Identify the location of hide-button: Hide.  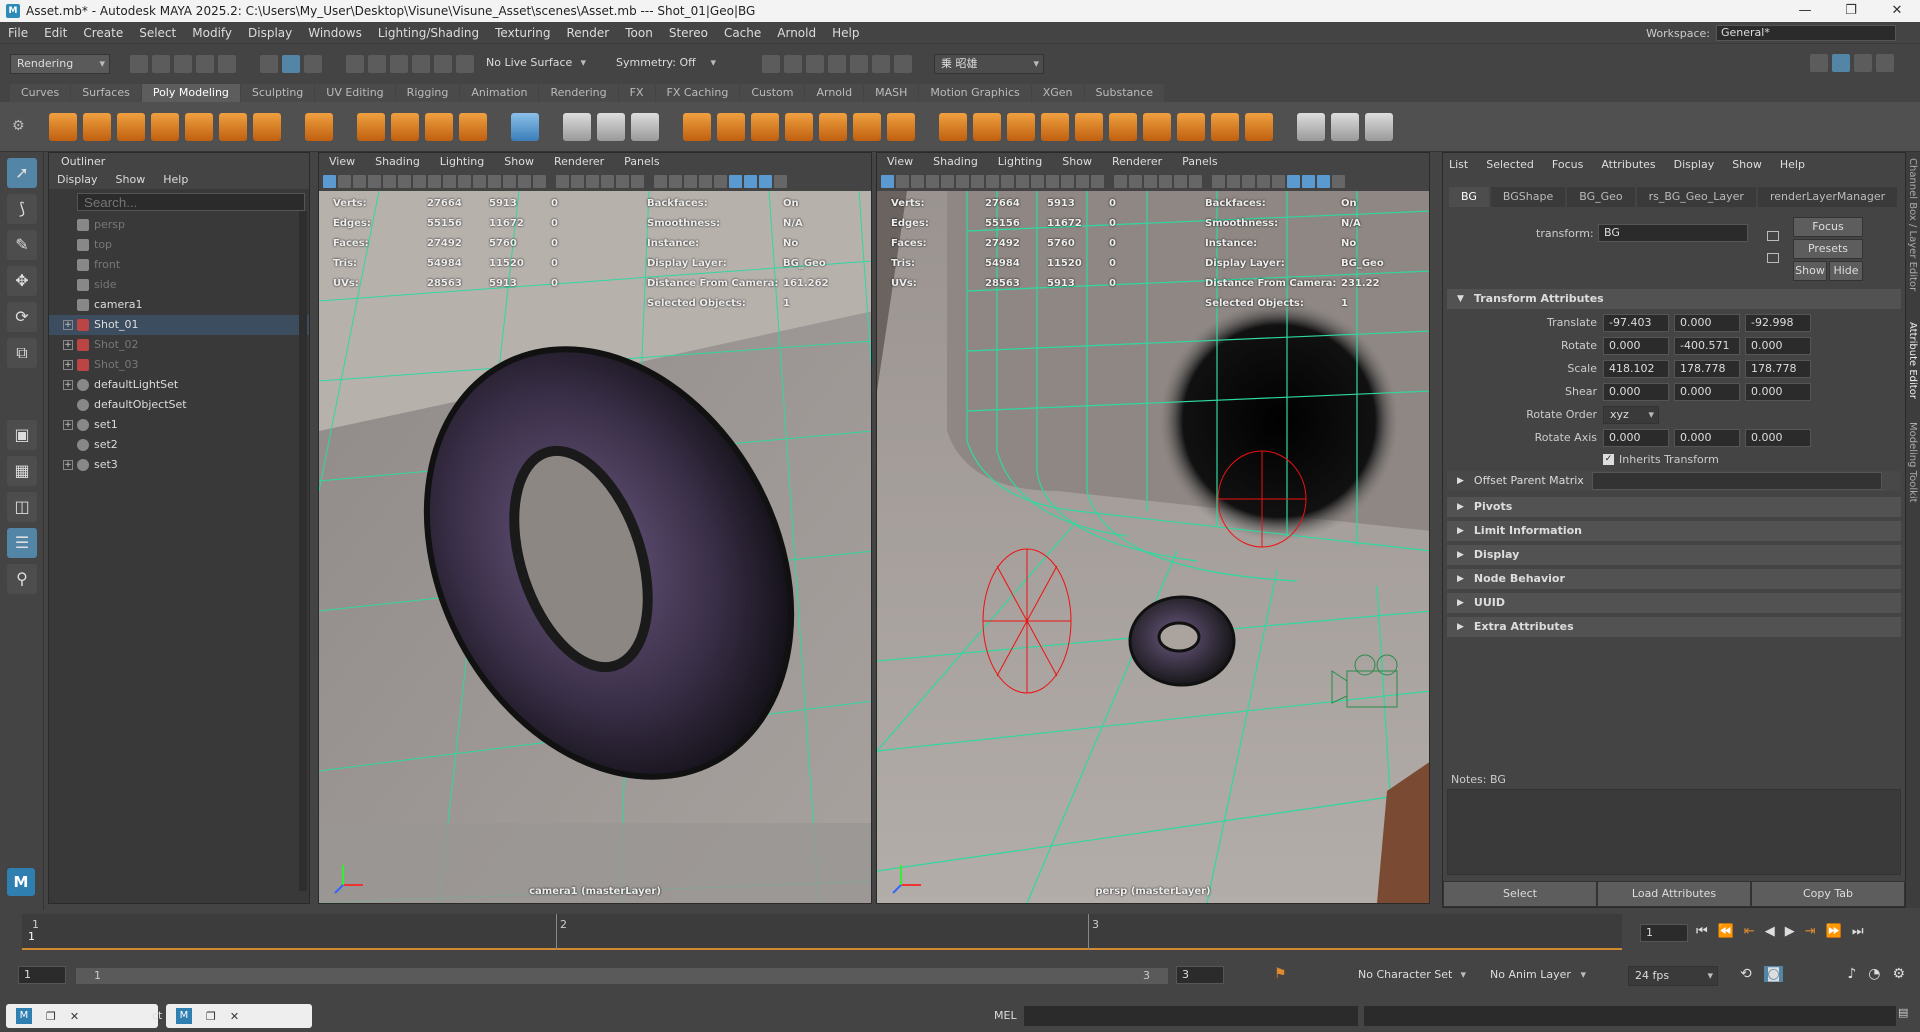
(1846, 271).